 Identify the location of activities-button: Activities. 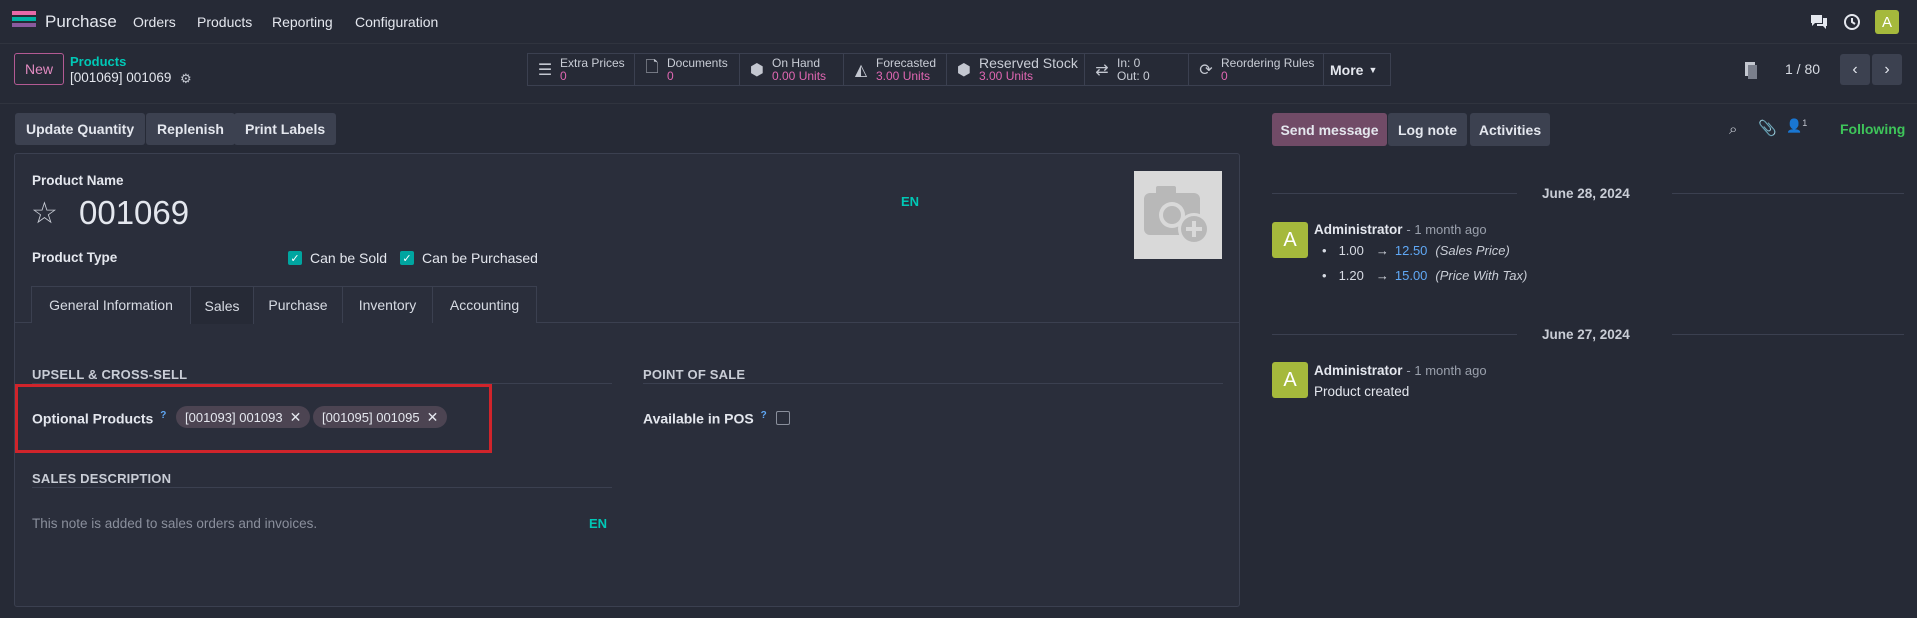
(1510, 129).